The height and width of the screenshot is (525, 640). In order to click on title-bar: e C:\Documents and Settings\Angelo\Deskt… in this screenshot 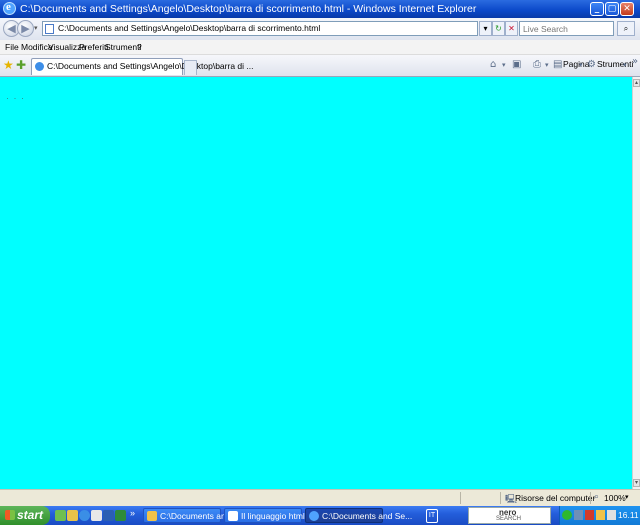, I will do `click(320, 9)`.